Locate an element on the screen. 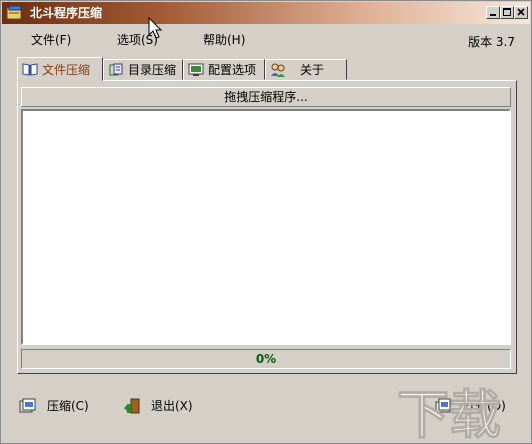  close-icon is located at coordinates (521, 12).